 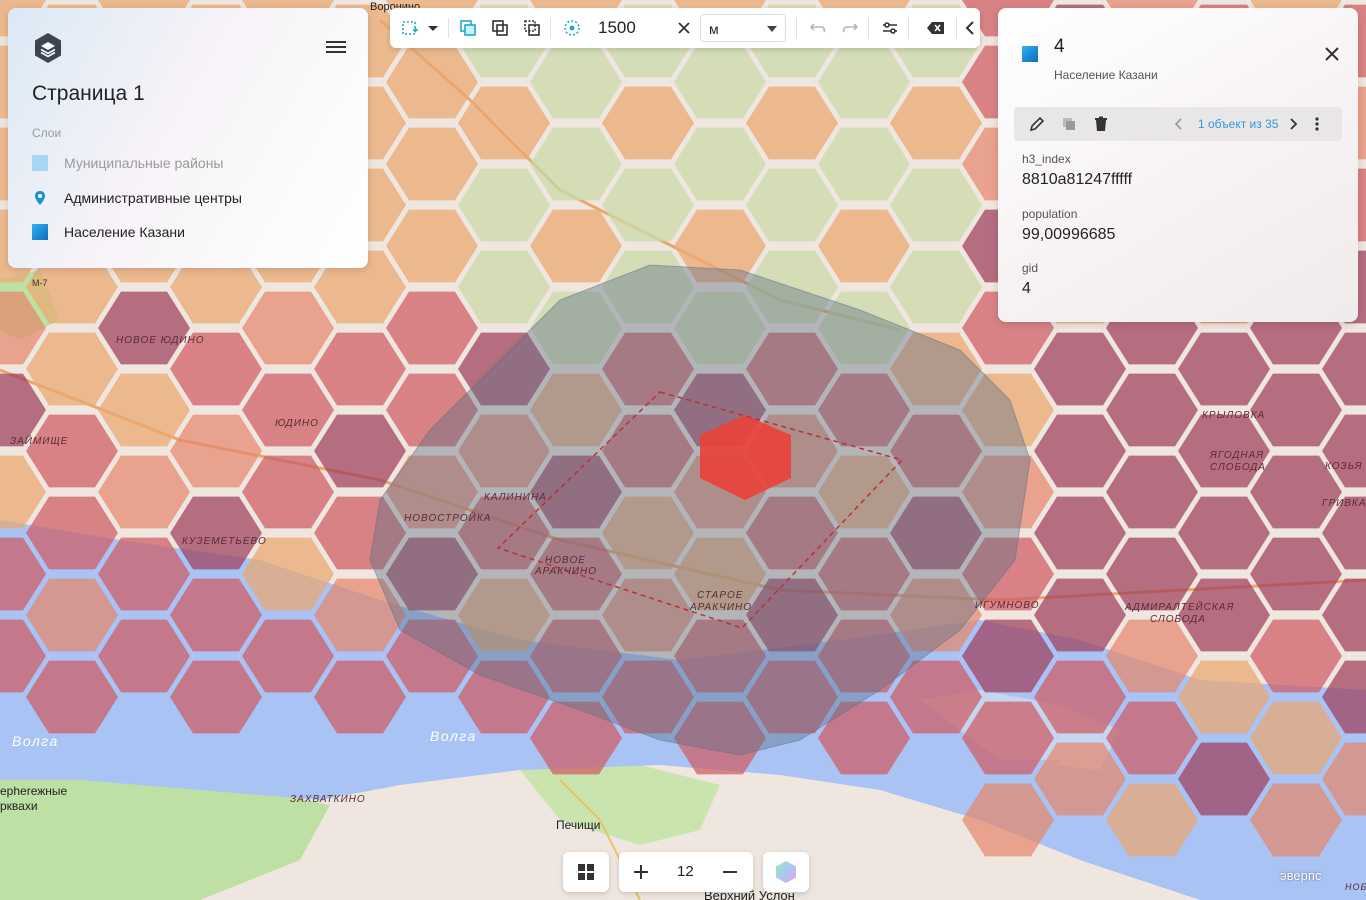 What do you see at coordinates (500, 28) in the screenshot?
I see `intersect-icon` at bounding box center [500, 28].